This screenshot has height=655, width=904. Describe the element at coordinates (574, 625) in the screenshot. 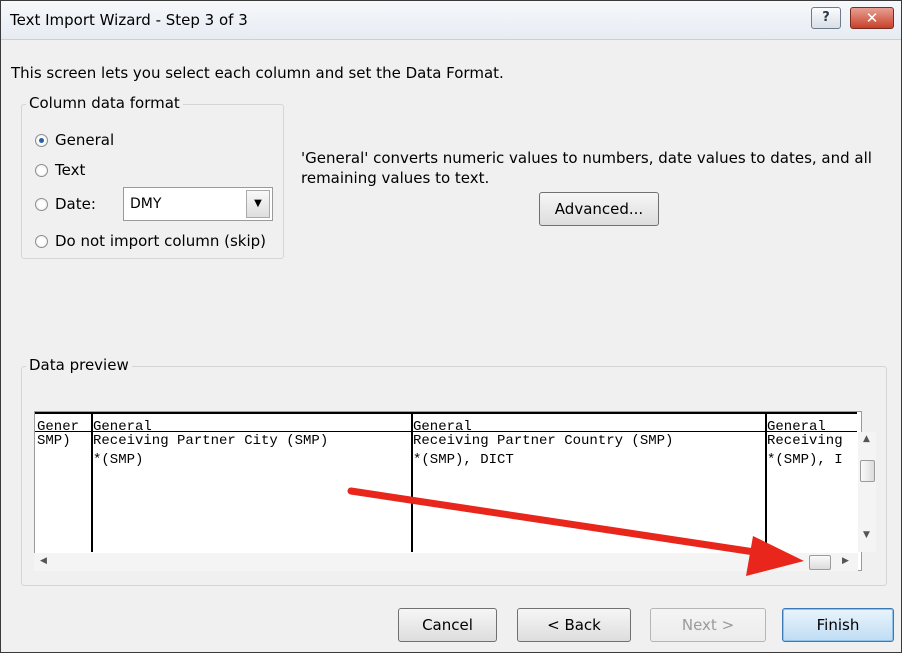

I see `back-button: < Back` at that location.